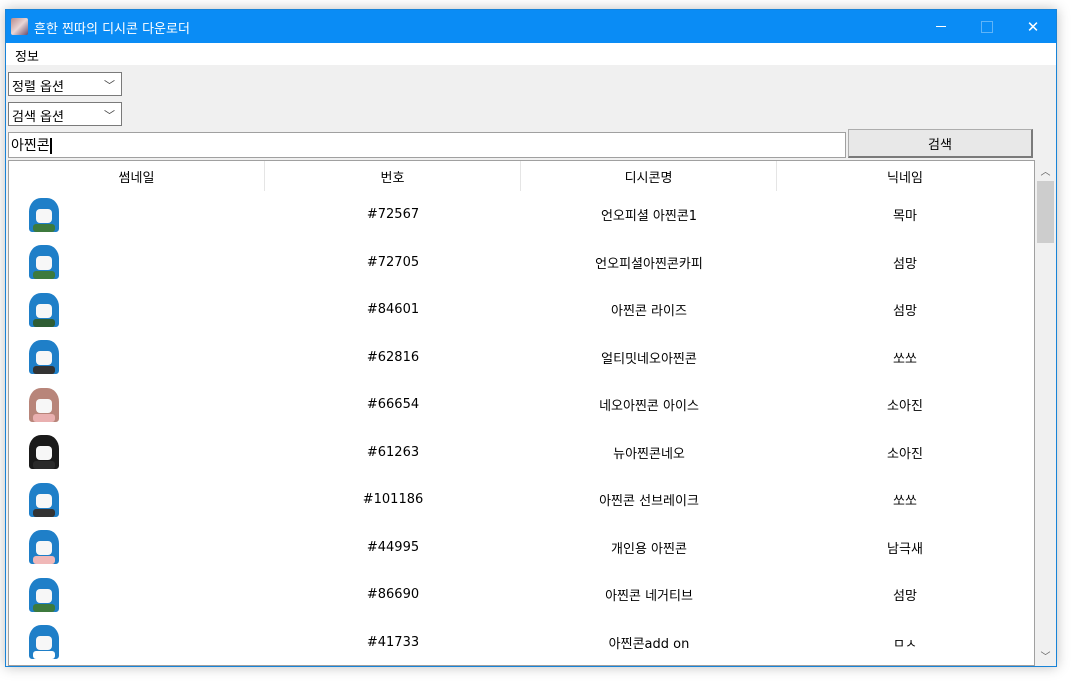 This screenshot has width=1072, height=684. I want to click on window-title: 흔한 찐따의 디시콘 다운로더, so click(112, 29).